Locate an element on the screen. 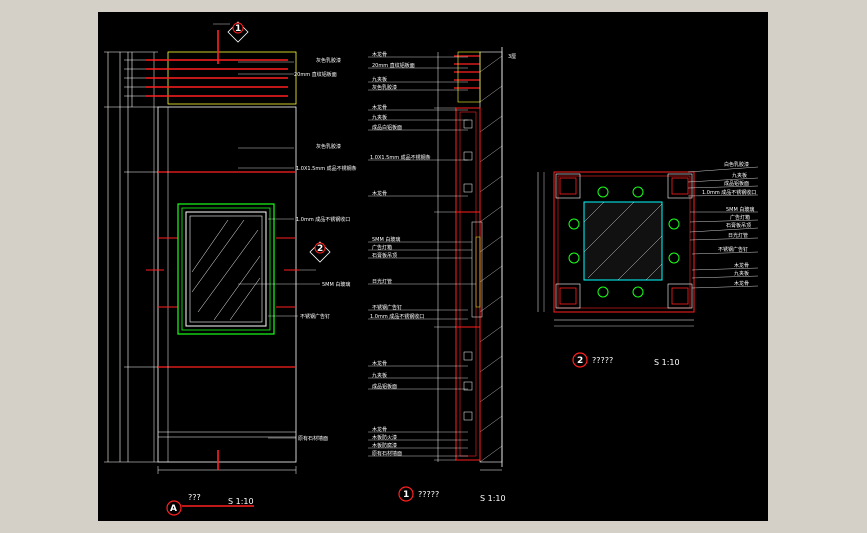  sec-top-note: 3厘 is located at coordinates (512, 57).